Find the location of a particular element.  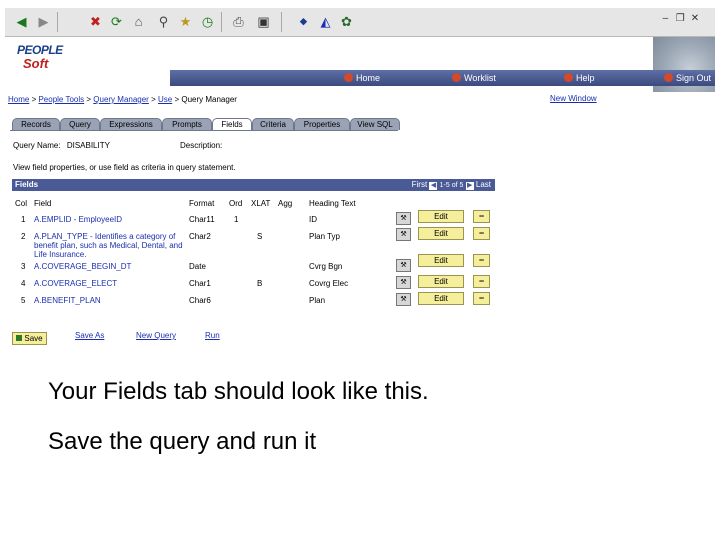

peoplesoft-header: PEOPLE Soft Home Worklist Help Sign Out is located at coordinates (360, 64).